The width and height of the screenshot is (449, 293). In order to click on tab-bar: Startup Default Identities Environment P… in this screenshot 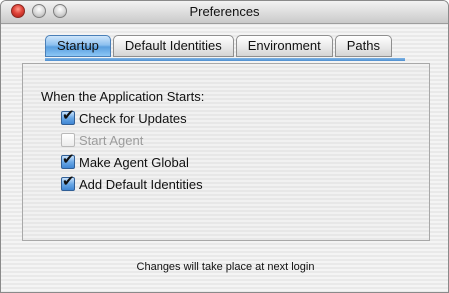, I will do `click(219, 47)`.